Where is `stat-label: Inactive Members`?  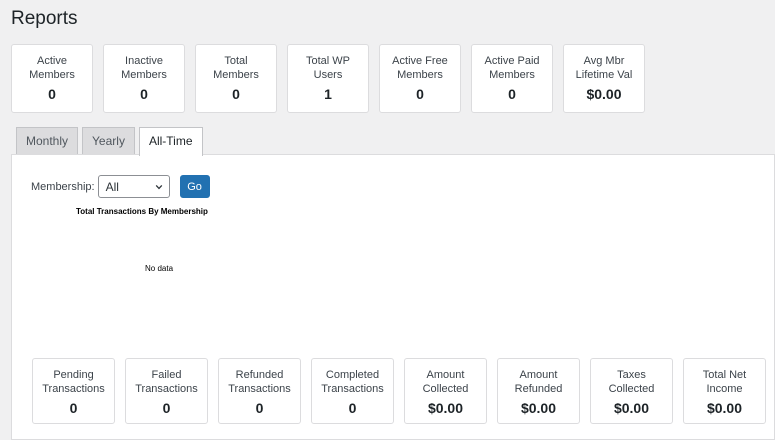
stat-label: Inactive Members is located at coordinates (144, 68).